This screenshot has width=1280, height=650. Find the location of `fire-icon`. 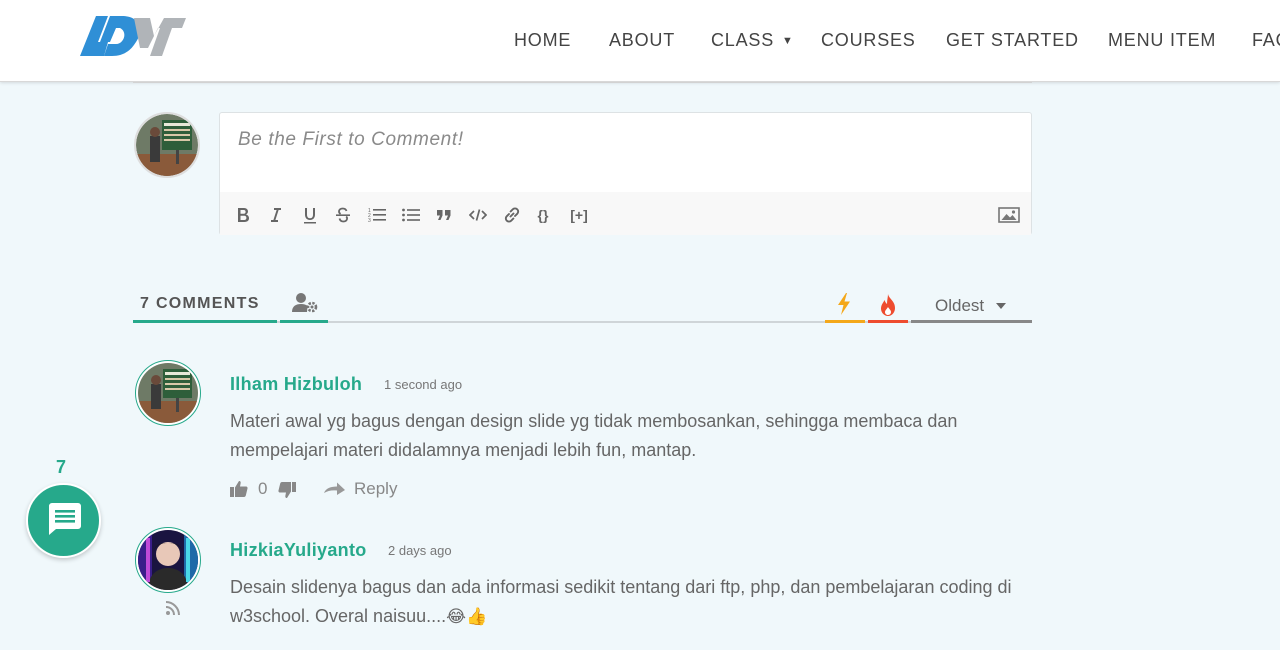

fire-icon is located at coordinates (888, 305).